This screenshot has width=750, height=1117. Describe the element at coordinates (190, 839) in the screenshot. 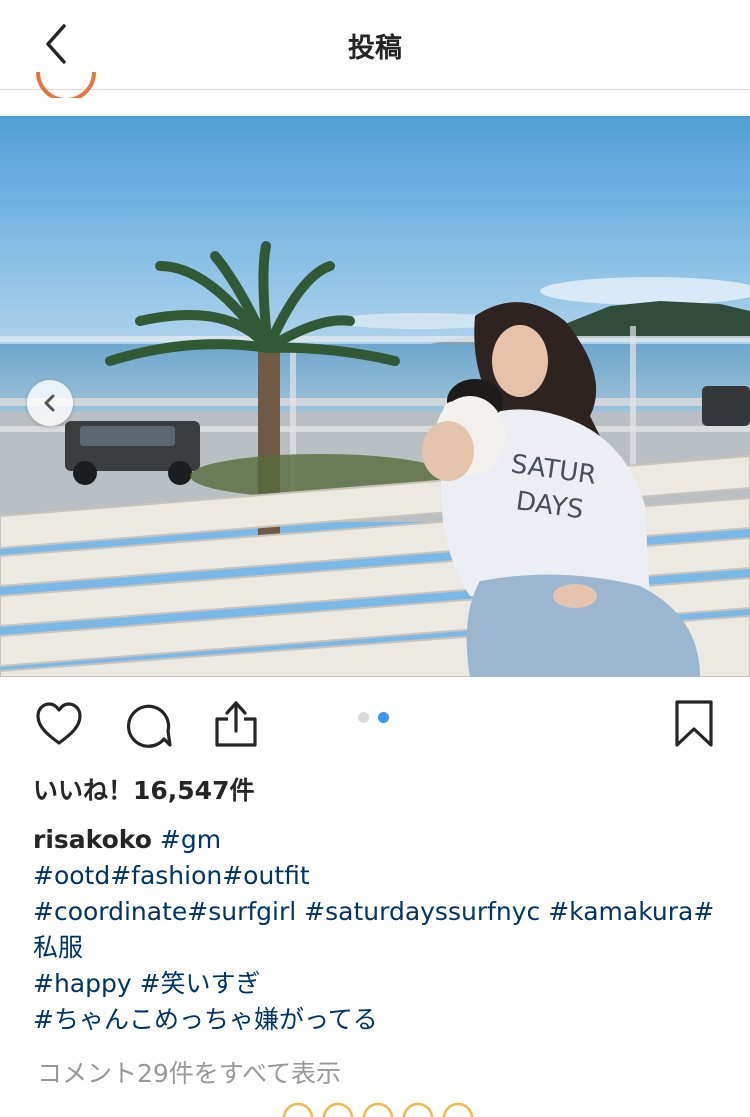

I see `hashtag-link: #gm` at that location.